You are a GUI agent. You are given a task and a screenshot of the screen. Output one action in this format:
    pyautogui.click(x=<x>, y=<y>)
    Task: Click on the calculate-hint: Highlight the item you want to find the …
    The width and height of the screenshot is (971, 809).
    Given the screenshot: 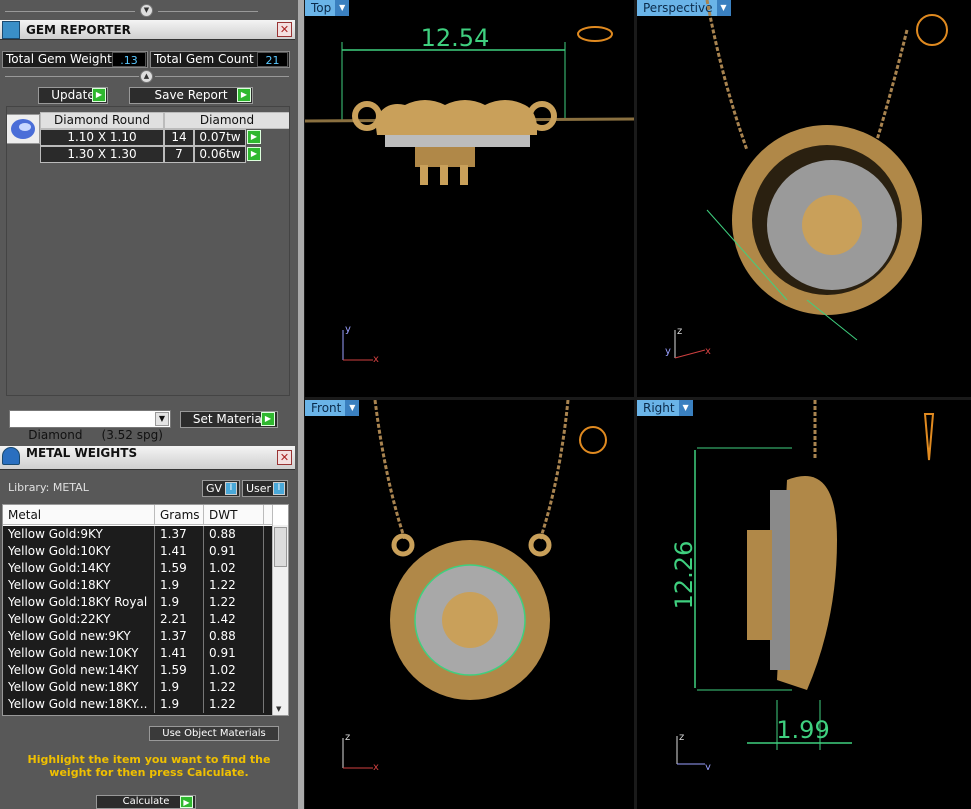 What is the action you would take?
    pyautogui.click(x=149, y=766)
    